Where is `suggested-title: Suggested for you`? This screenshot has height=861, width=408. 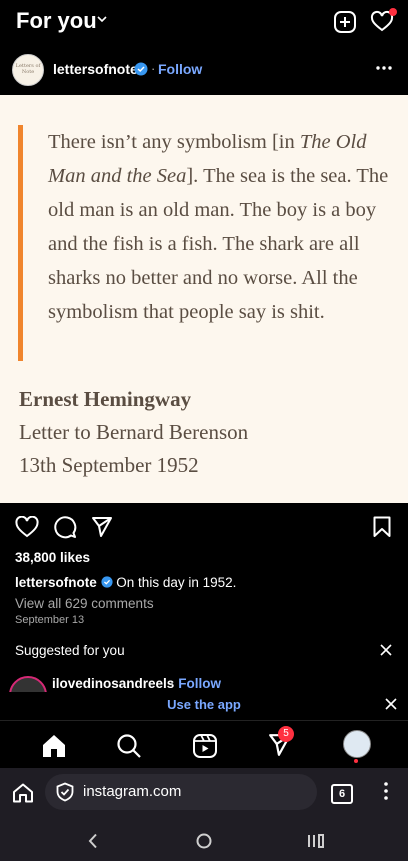 suggested-title: Suggested for you is located at coordinates (70, 650).